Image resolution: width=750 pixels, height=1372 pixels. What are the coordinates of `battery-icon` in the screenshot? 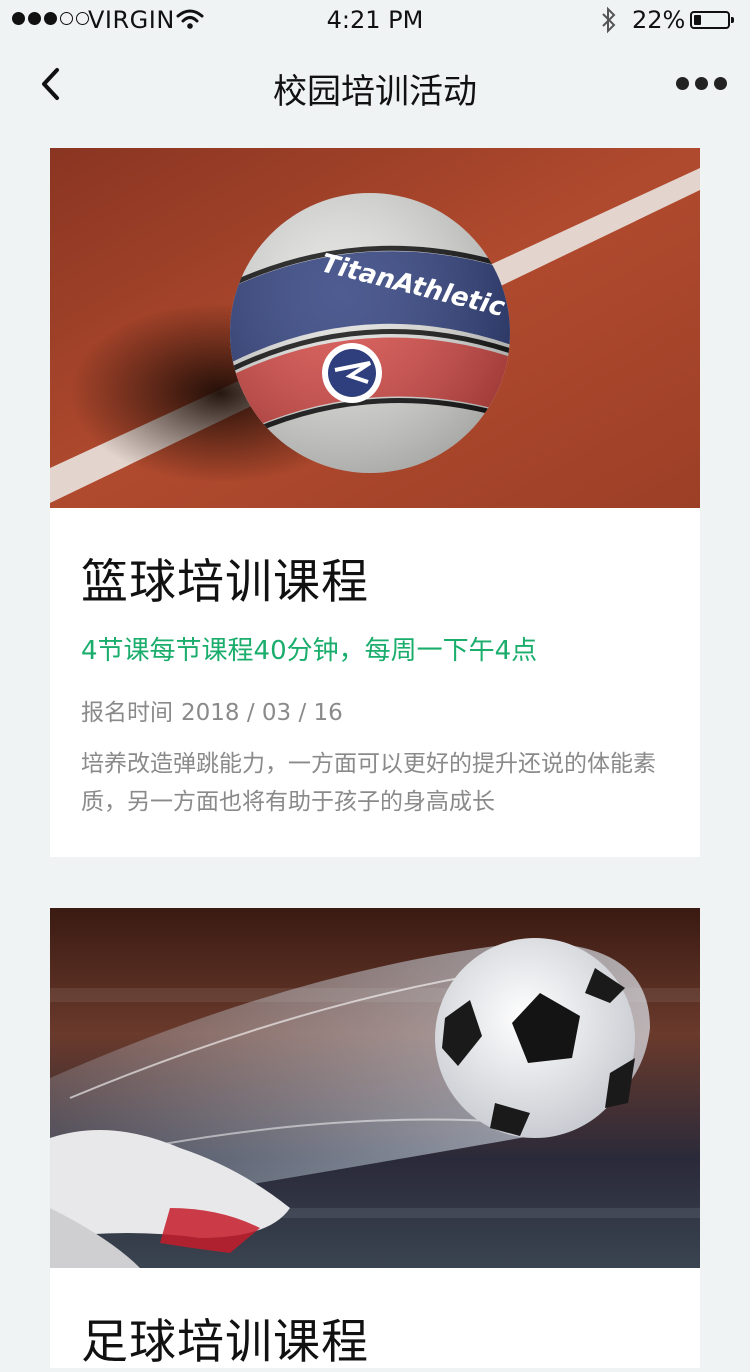 It's located at (712, 20).